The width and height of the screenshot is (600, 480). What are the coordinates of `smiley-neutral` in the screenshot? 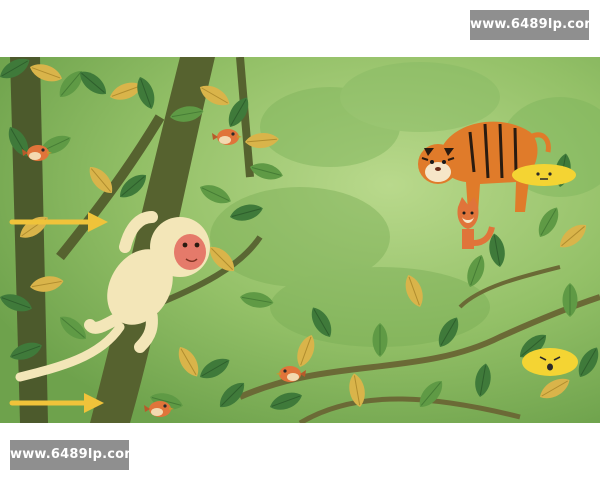 It's located at (544, 175).